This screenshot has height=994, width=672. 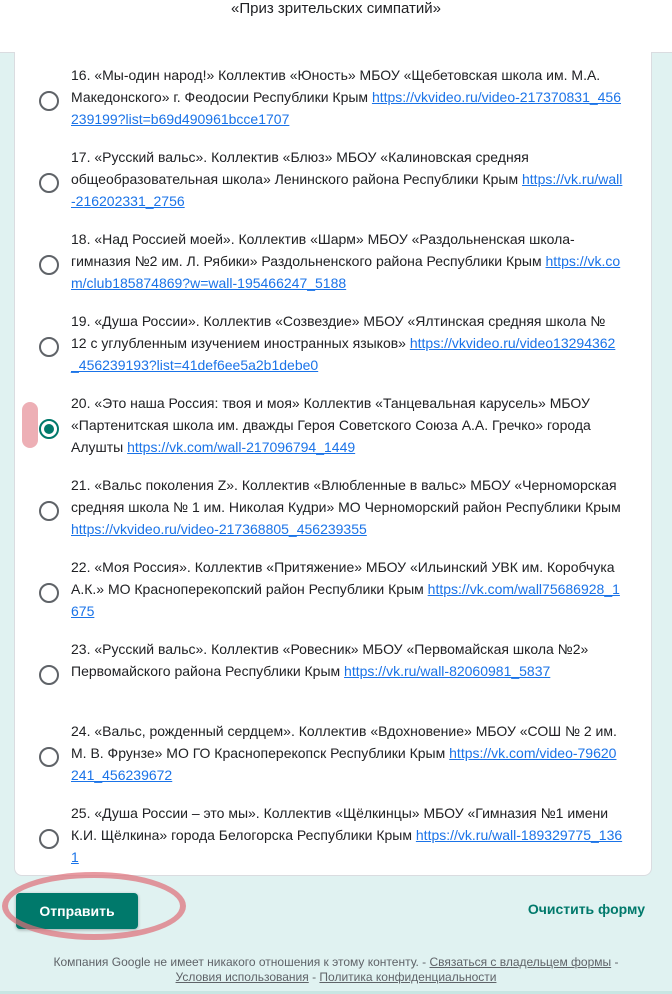 I want to click on form-title-bar: «Приз зрительских симпатий», so click(x=336, y=11).